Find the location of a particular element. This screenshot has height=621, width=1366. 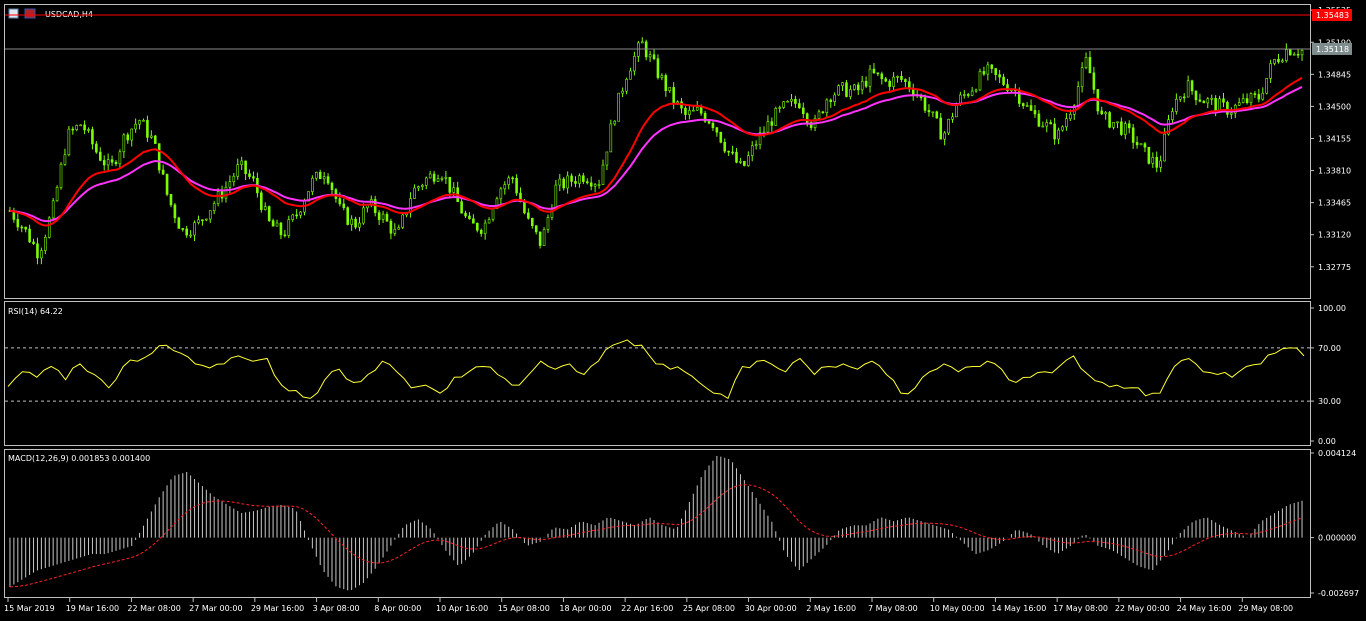

macd-tick-label: -0.002697 is located at coordinates (1338, 593).